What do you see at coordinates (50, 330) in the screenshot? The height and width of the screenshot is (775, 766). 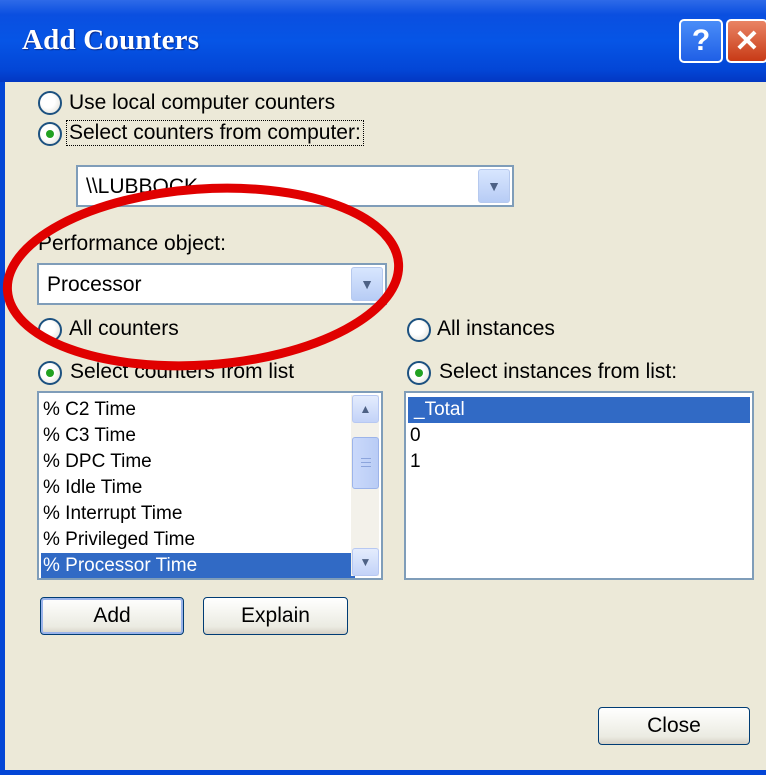 I see `all-counters-radio` at bounding box center [50, 330].